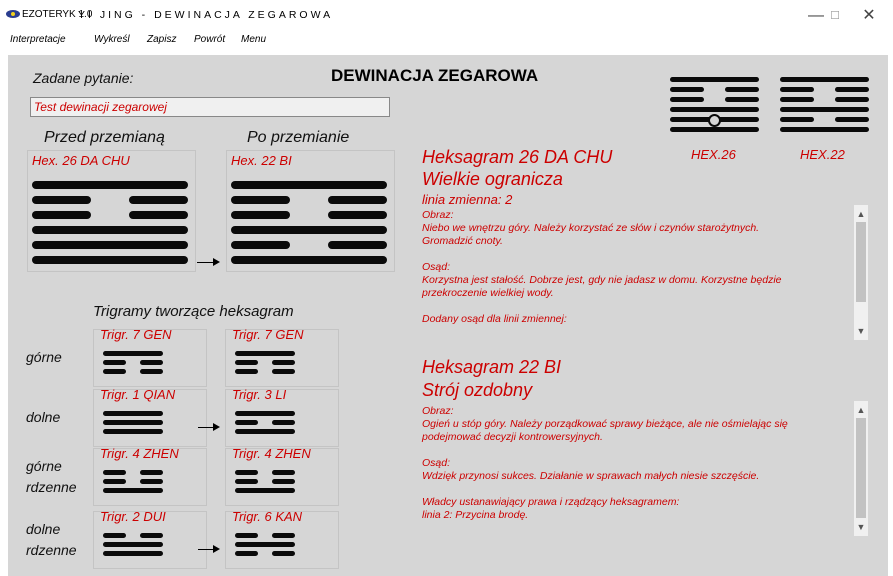 Image resolution: width=893 pixels, height=576 pixels. What do you see at coordinates (268, 334) in the screenshot?
I see `trigram-name: Trigr. 7 GEN` at bounding box center [268, 334].